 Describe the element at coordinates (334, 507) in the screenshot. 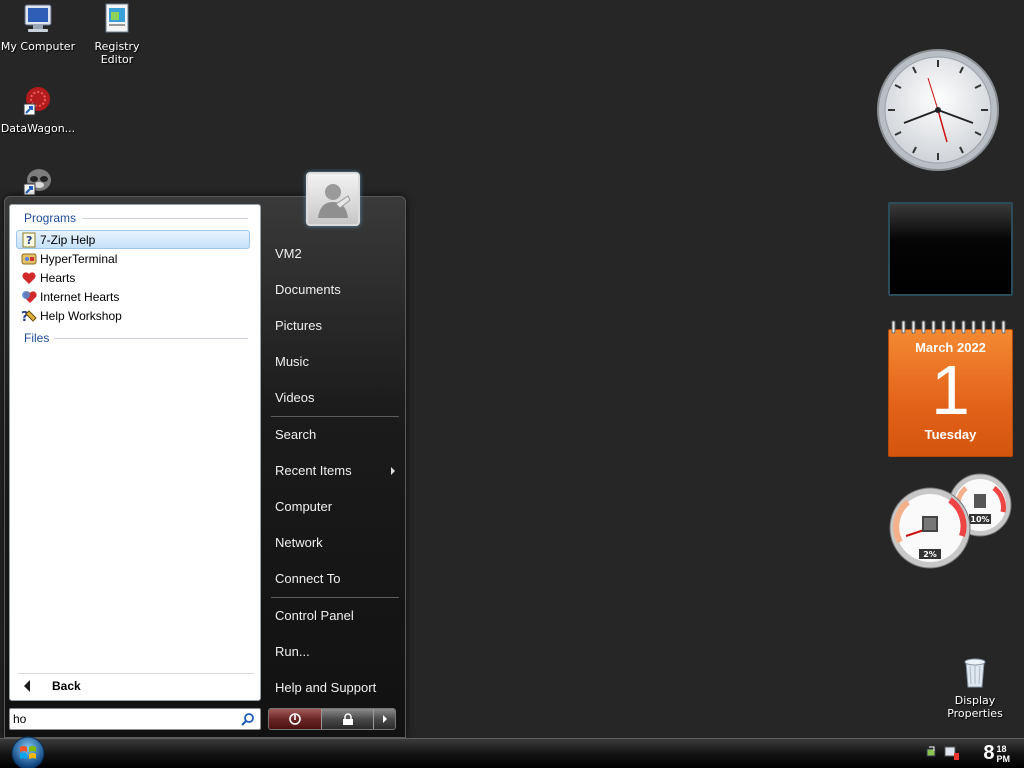

I see `start-item-computer: Computer` at that location.